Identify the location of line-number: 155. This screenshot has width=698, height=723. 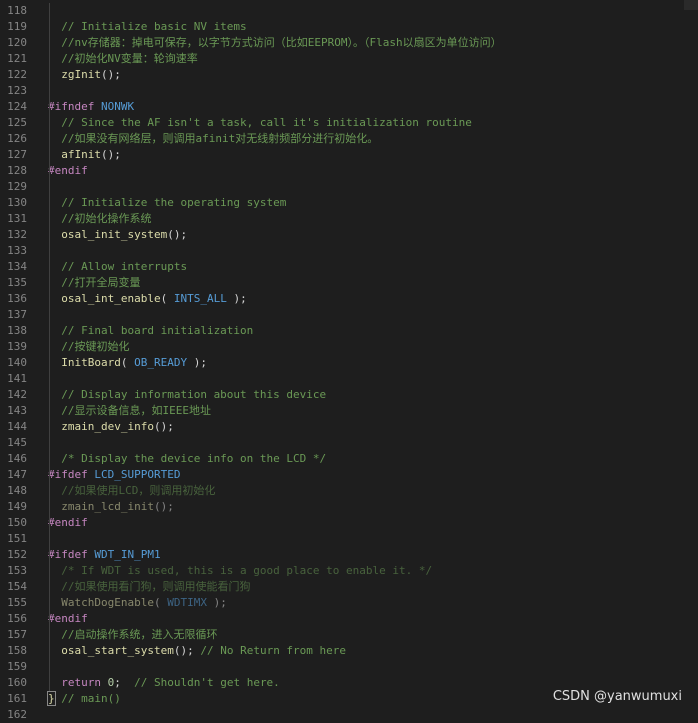
(17, 602).